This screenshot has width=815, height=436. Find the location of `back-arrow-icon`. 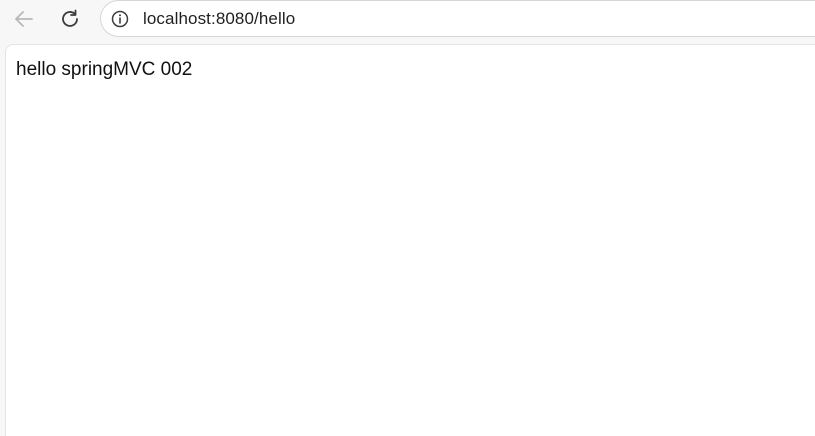

back-arrow-icon is located at coordinates (24, 19).